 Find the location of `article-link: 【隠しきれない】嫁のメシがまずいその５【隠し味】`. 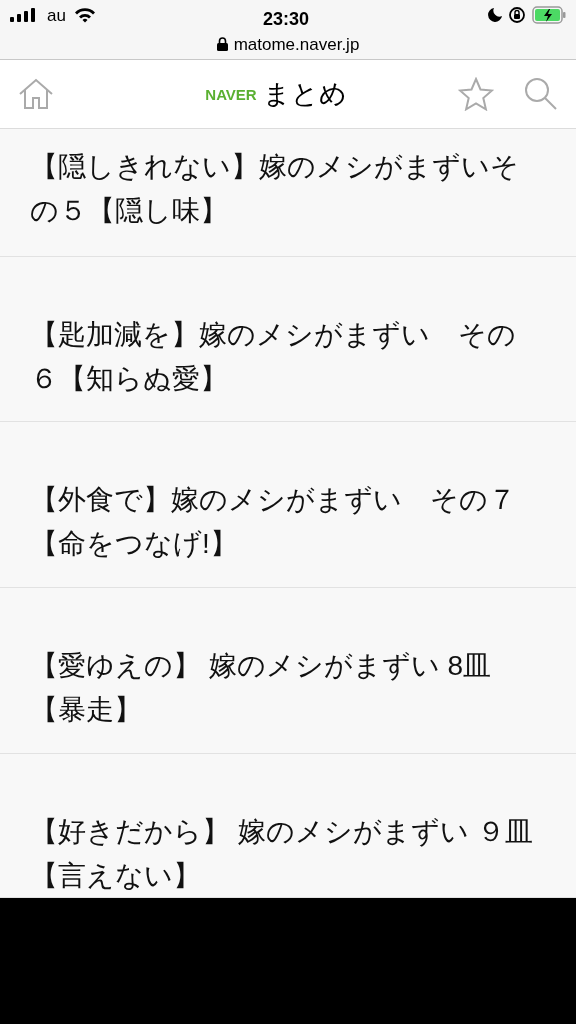

article-link: 【隠しきれない】嫁のメシがまずいその５【隠し味】 is located at coordinates (286, 189).